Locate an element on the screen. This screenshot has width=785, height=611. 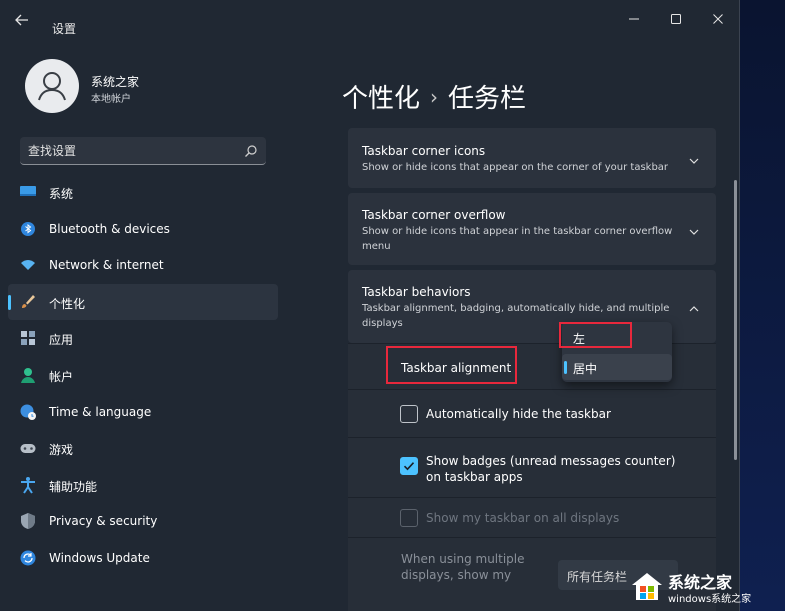
row-all-displays: Show my taskbar on all displays is located at coordinates (532, 517).